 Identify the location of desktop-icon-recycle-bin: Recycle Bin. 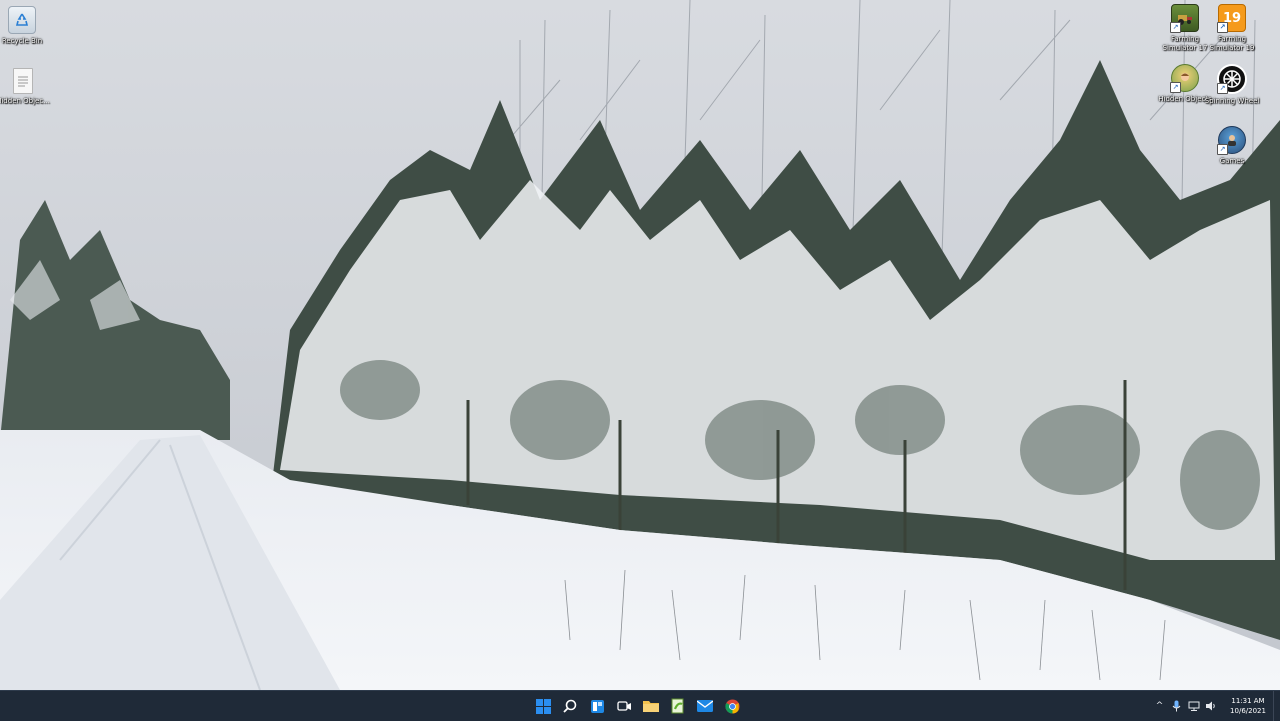
(26, 26).